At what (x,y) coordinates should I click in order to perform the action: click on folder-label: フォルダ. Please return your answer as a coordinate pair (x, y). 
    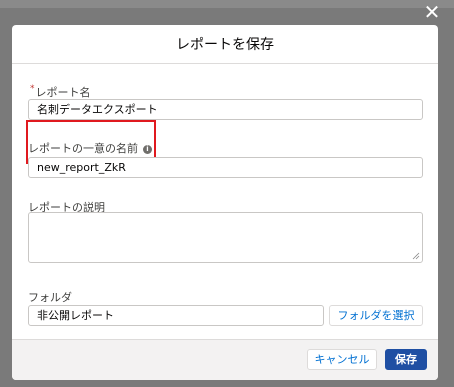
    Looking at the image, I should click on (50, 297).